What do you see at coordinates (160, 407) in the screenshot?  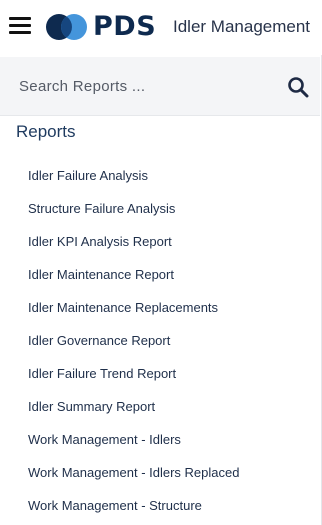 I see `report-link-idler-summary-report: Idler Summary Report` at bounding box center [160, 407].